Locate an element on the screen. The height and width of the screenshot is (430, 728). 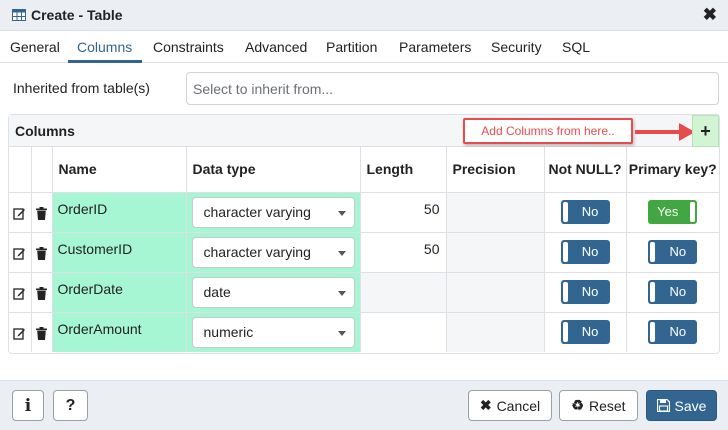
dialog-titlebar: Create - Table ✖ is located at coordinates (364, 15).